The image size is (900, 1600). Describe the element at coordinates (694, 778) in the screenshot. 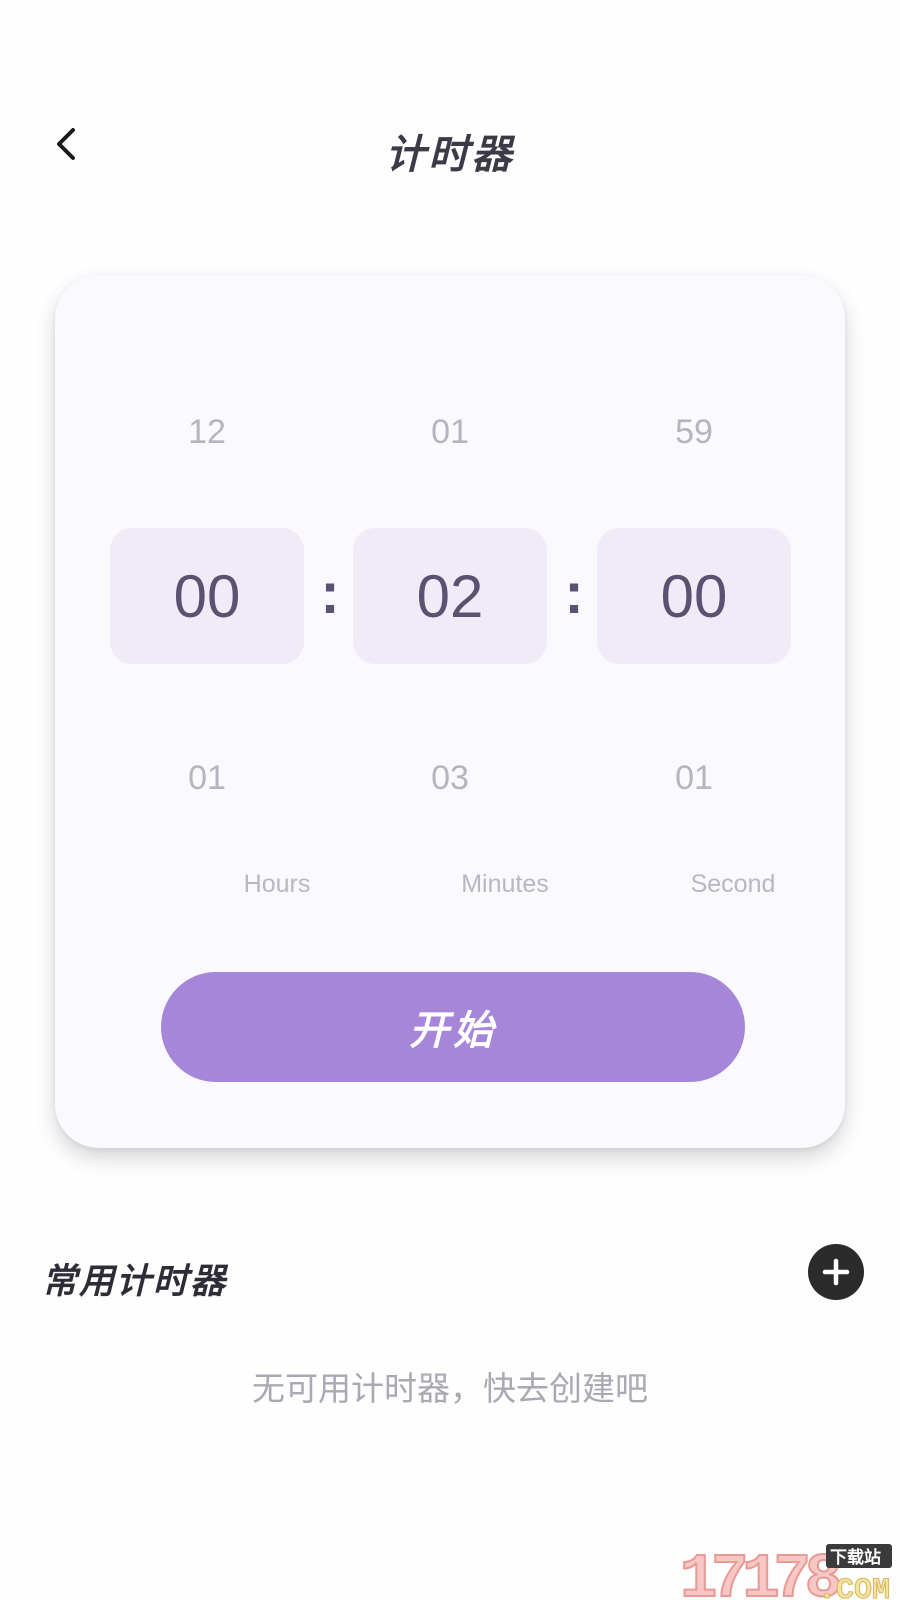

I see `seconds-next-value: 01` at that location.